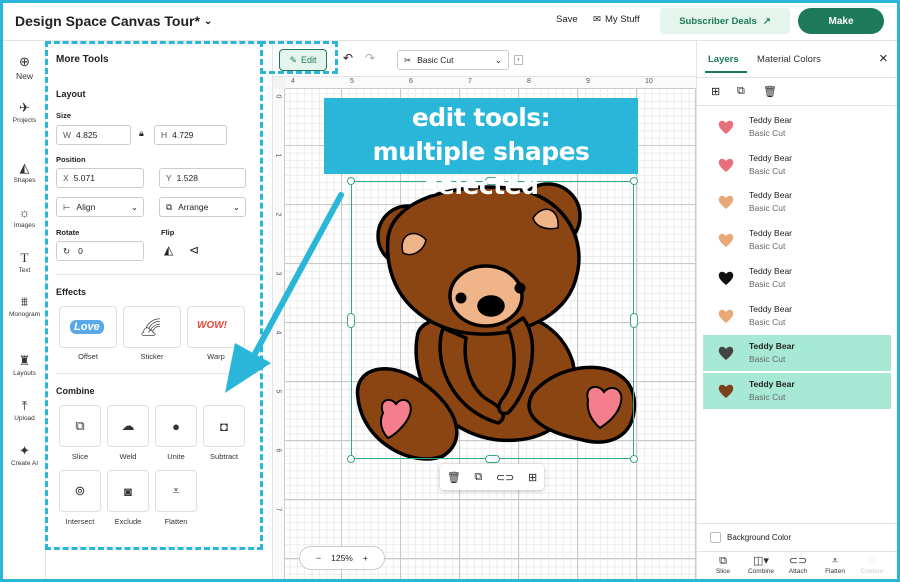 The width and height of the screenshot is (900, 582). What do you see at coordinates (24, 360) in the screenshot?
I see `shirt-icon: ♜` at bounding box center [24, 360].